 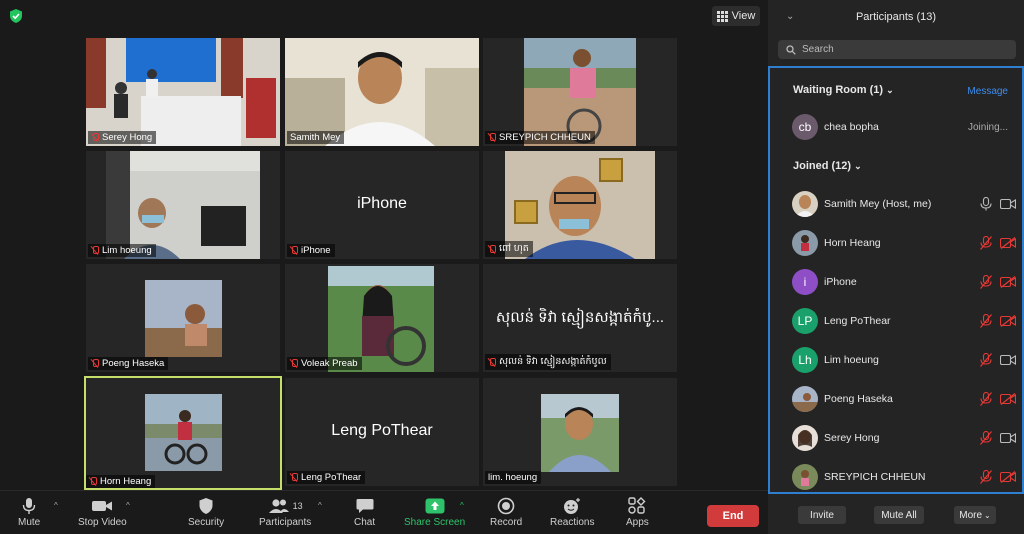 I want to click on participant-name-large: iPhone, so click(x=382, y=203).